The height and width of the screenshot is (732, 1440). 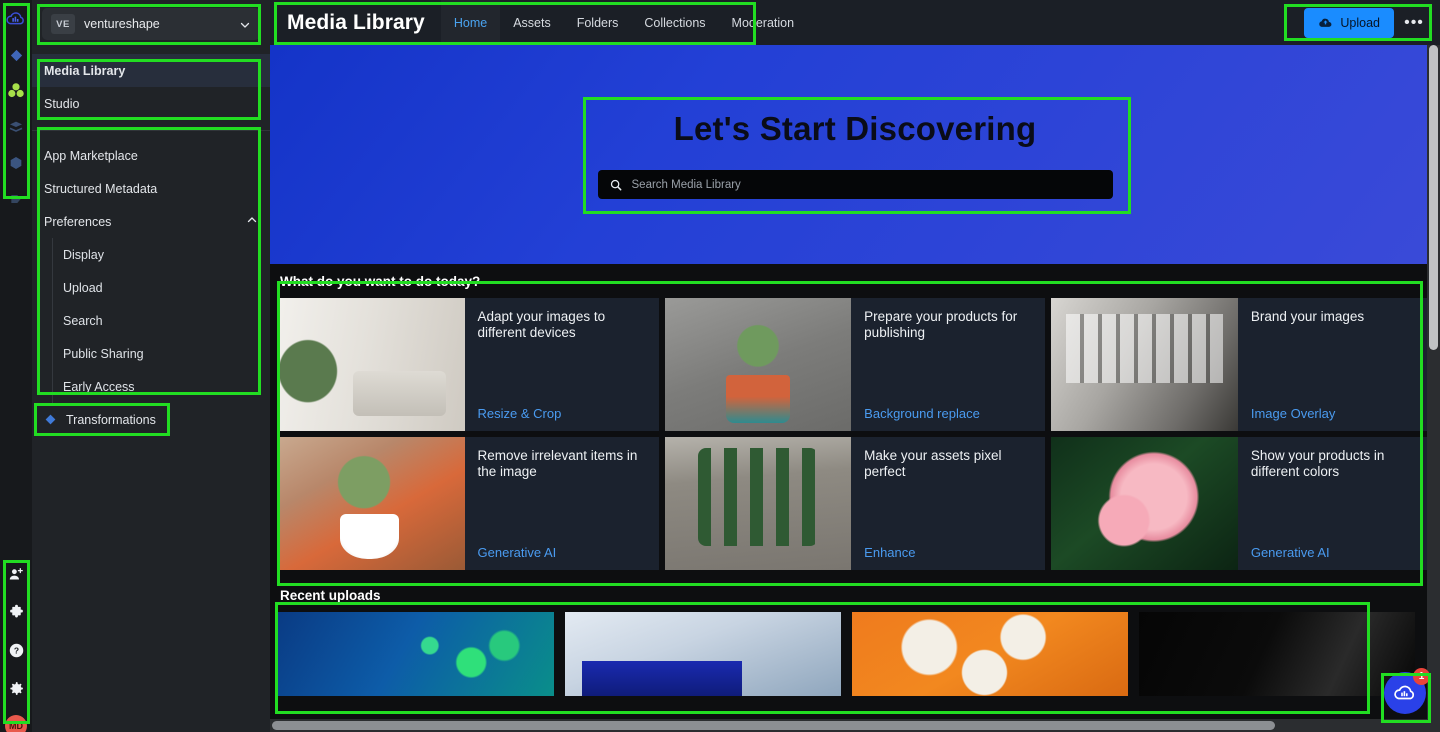 I want to click on sidebar-item-search: Search, so click(x=161, y=320).